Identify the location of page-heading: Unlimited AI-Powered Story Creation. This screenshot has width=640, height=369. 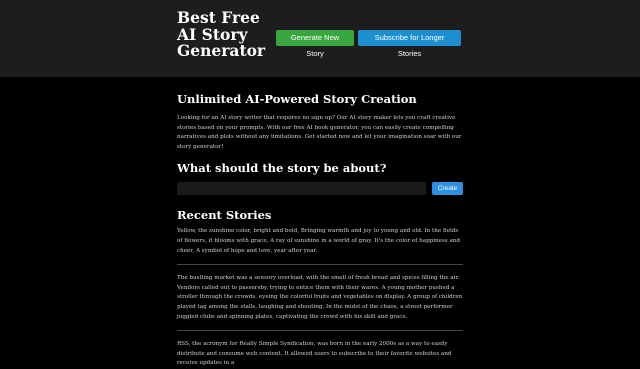
(297, 99).